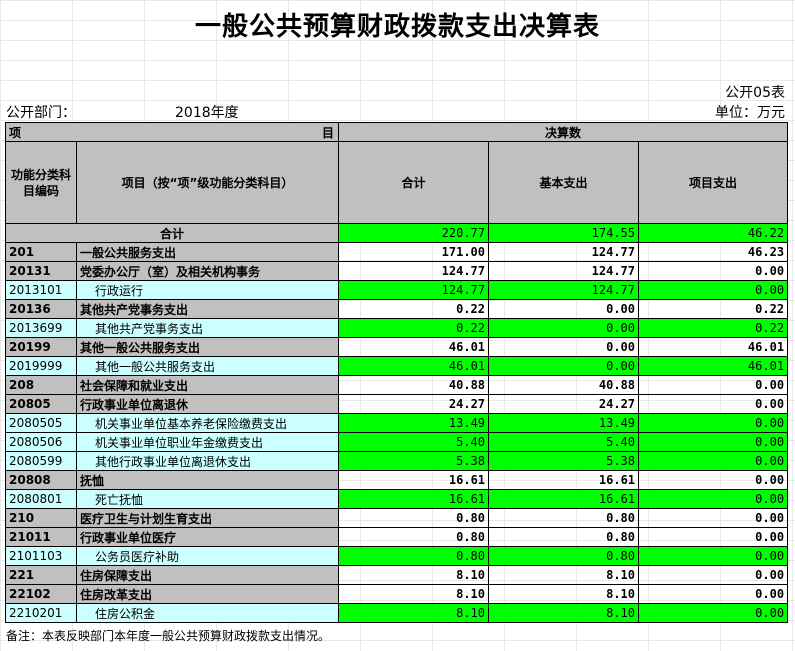 This screenshot has height=651, width=795. Describe the element at coordinates (564, 233) in the screenshot. I see `total-basic: 174.55` at that location.